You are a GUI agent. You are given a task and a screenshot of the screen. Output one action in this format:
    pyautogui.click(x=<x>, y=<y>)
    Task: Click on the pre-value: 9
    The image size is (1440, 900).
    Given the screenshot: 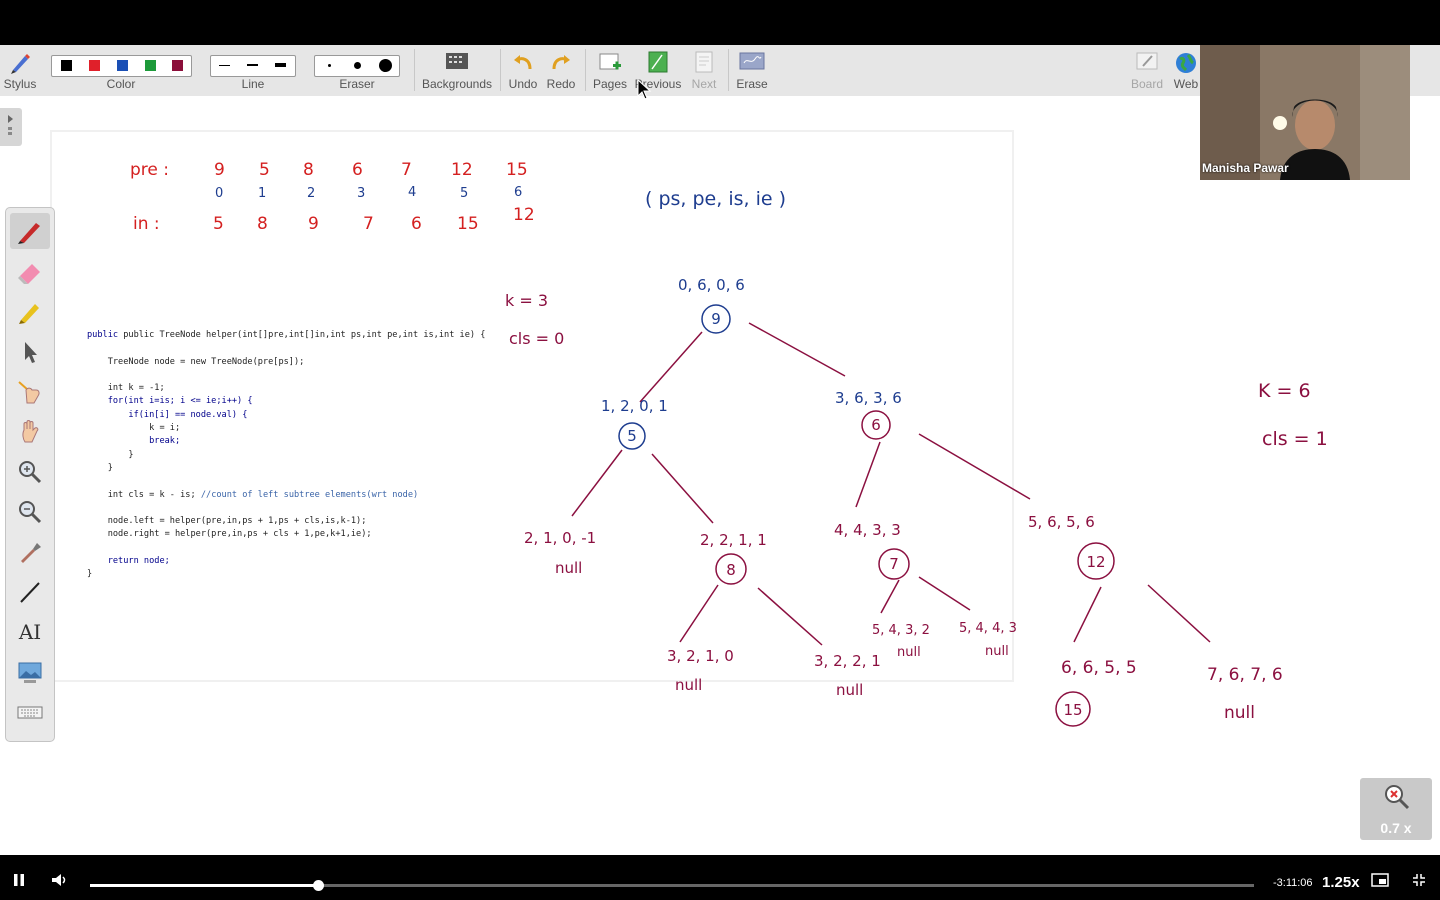 What is the action you would take?
    pyautogui.click(x=219, y=170)
    